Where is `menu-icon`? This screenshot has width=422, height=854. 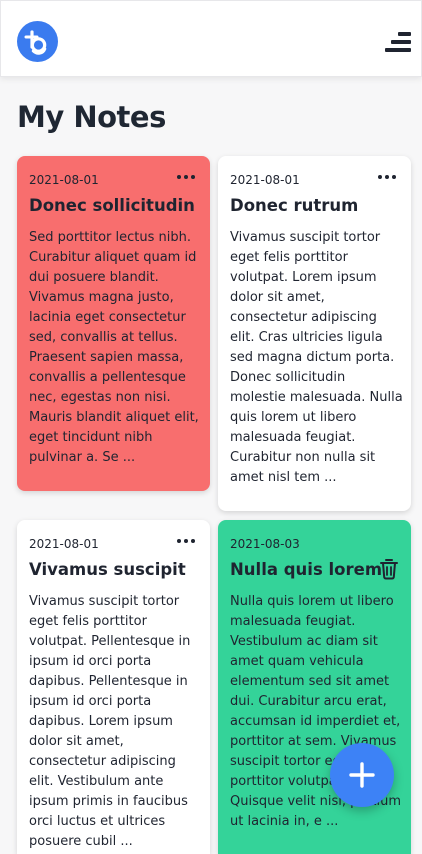 menu-icon is located at coordinates (398, 42).